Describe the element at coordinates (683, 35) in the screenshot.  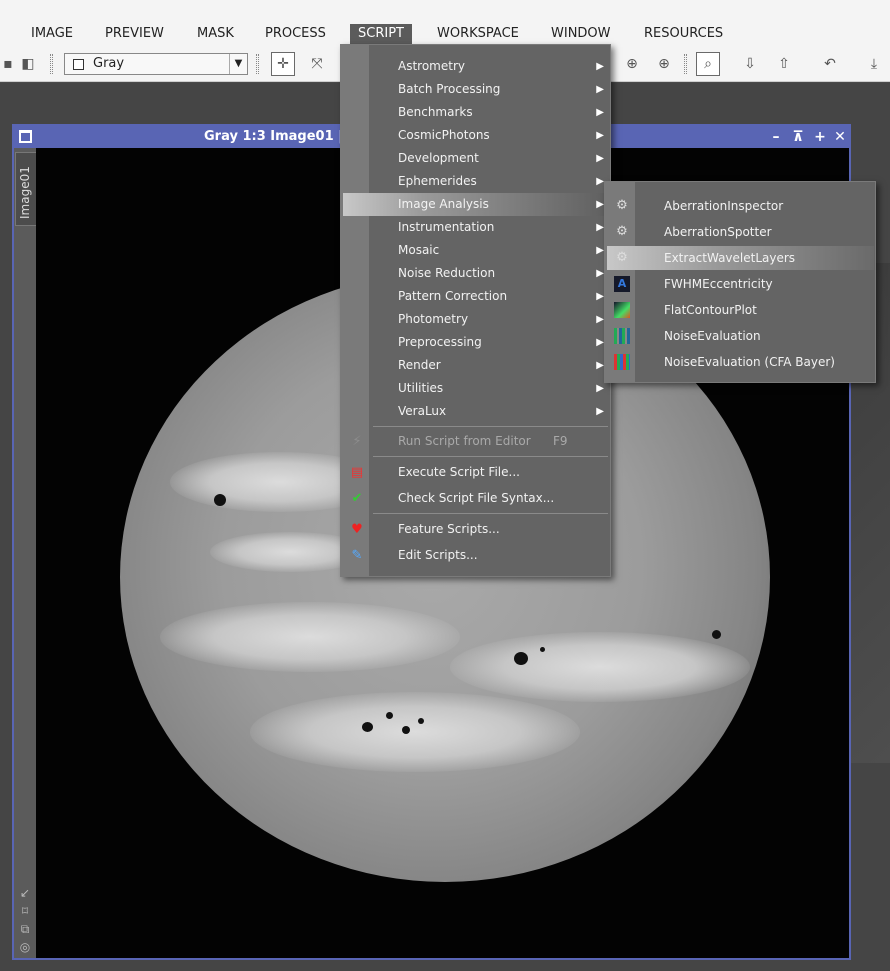
I see `menu-resources: RESOURCES` at that location.